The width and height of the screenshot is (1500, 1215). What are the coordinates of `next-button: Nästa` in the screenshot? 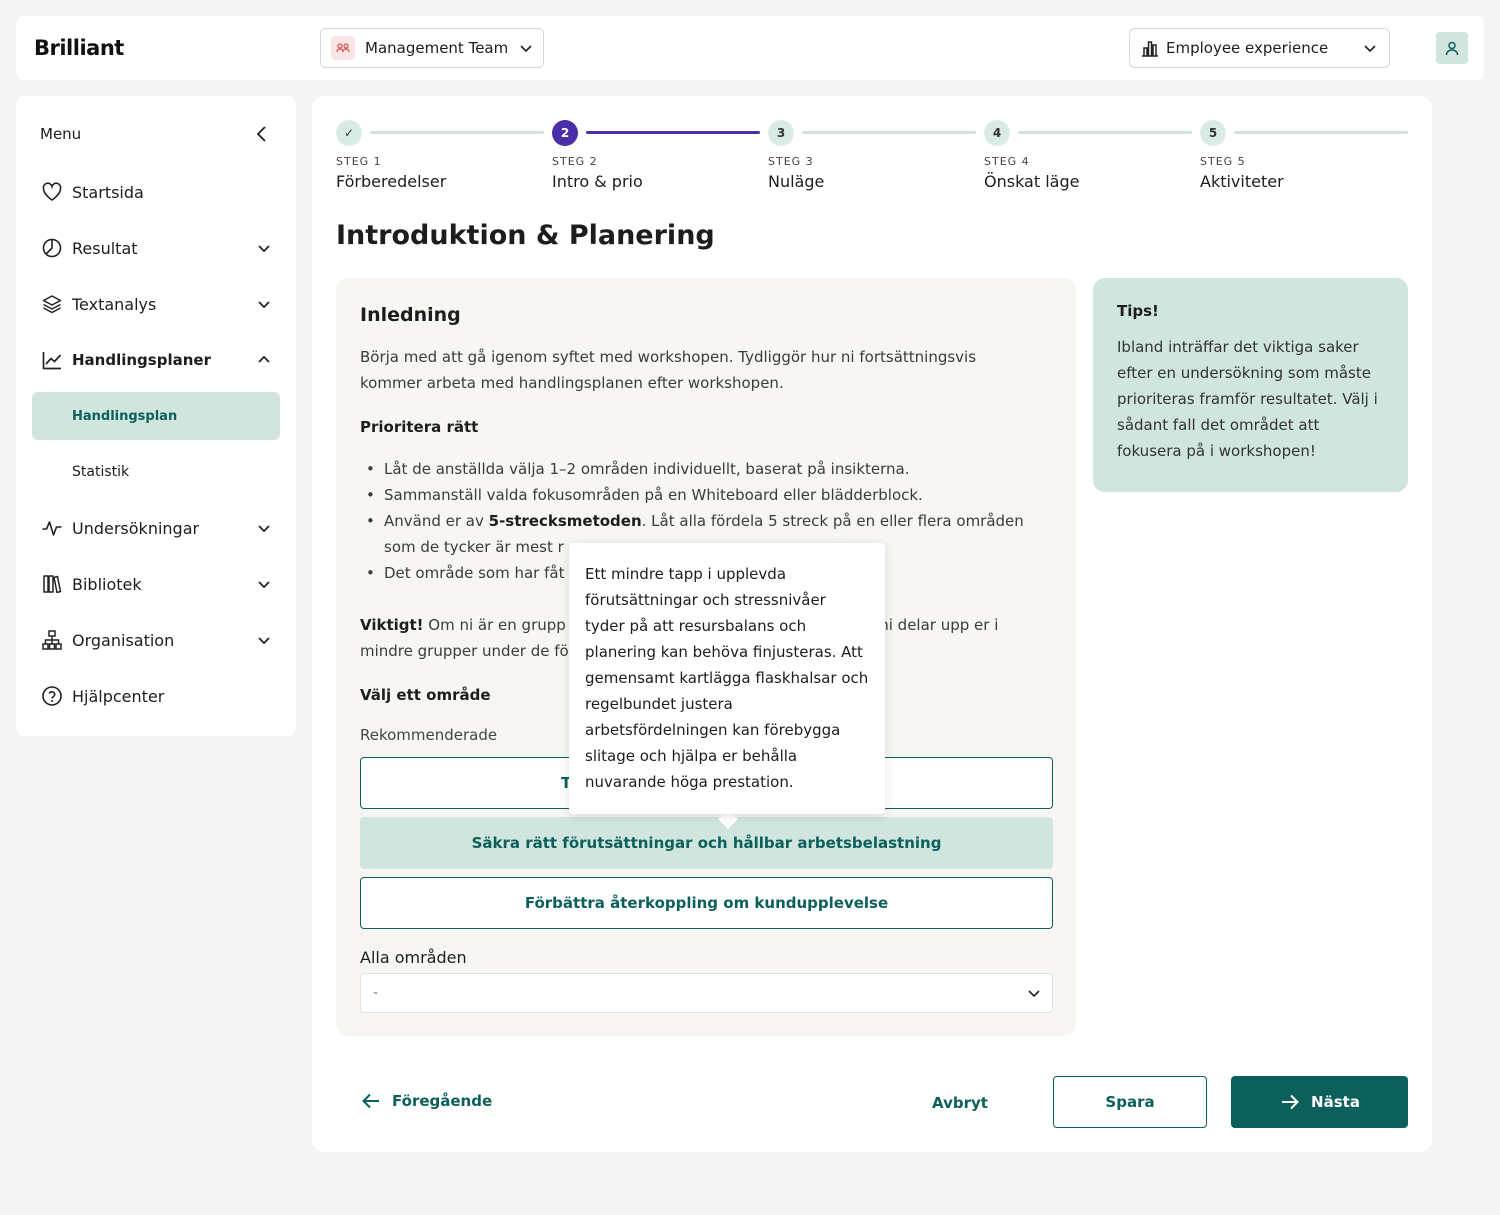 It's located at (1319, 1102).